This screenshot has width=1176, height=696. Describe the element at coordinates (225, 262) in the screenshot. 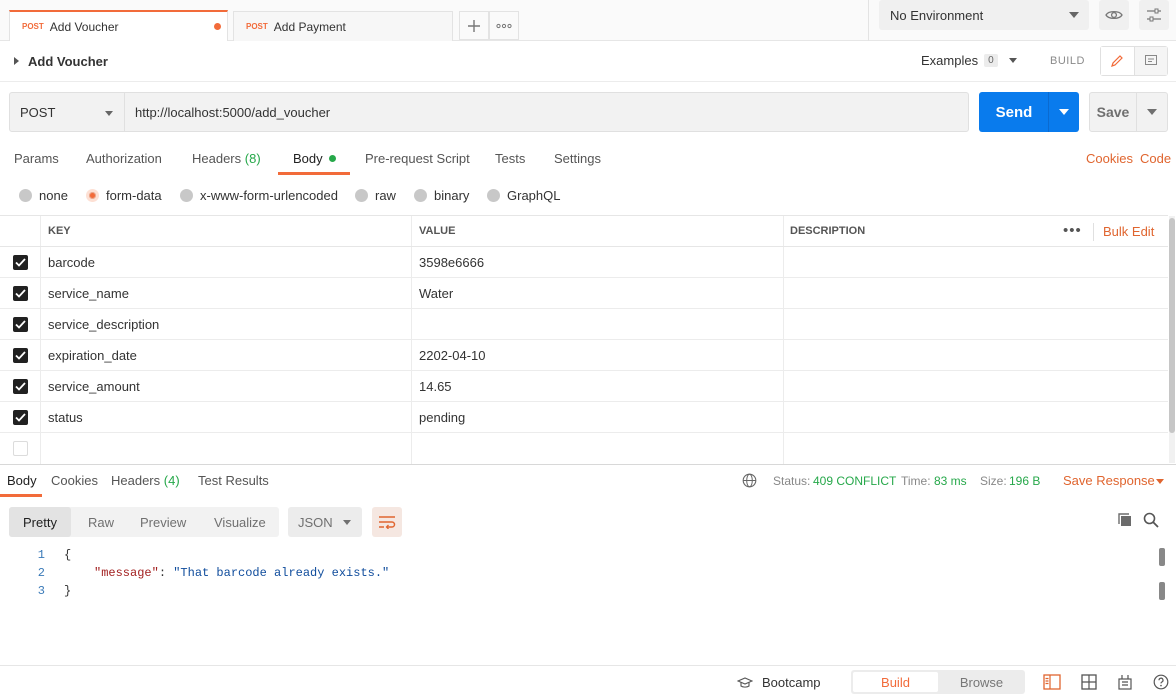

I see `key-cell: barcode` at that location.